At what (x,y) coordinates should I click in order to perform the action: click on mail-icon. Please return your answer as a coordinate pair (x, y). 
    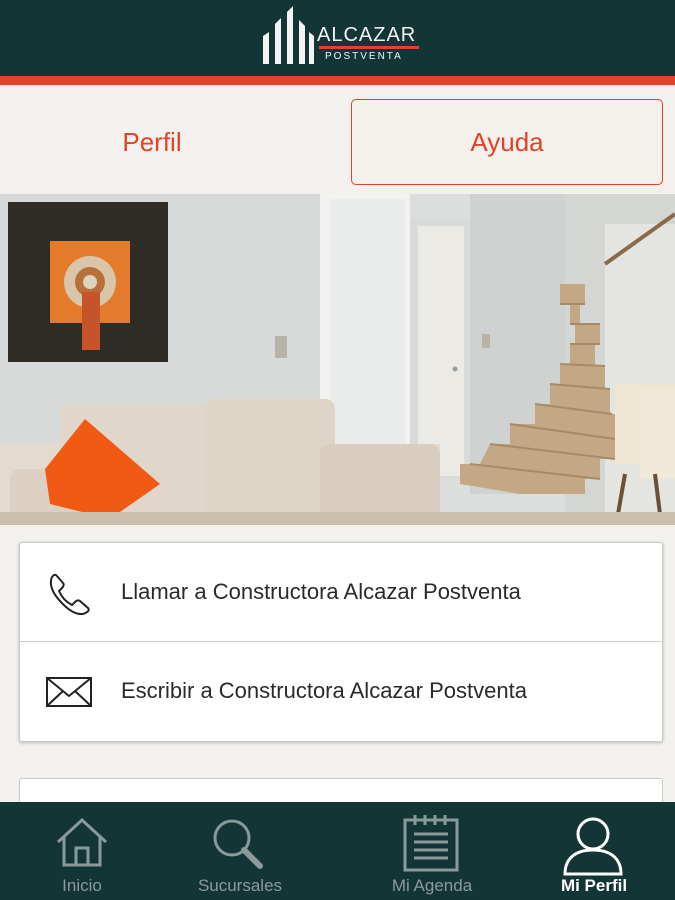
    Looking at the image, I should click on (69, 692).